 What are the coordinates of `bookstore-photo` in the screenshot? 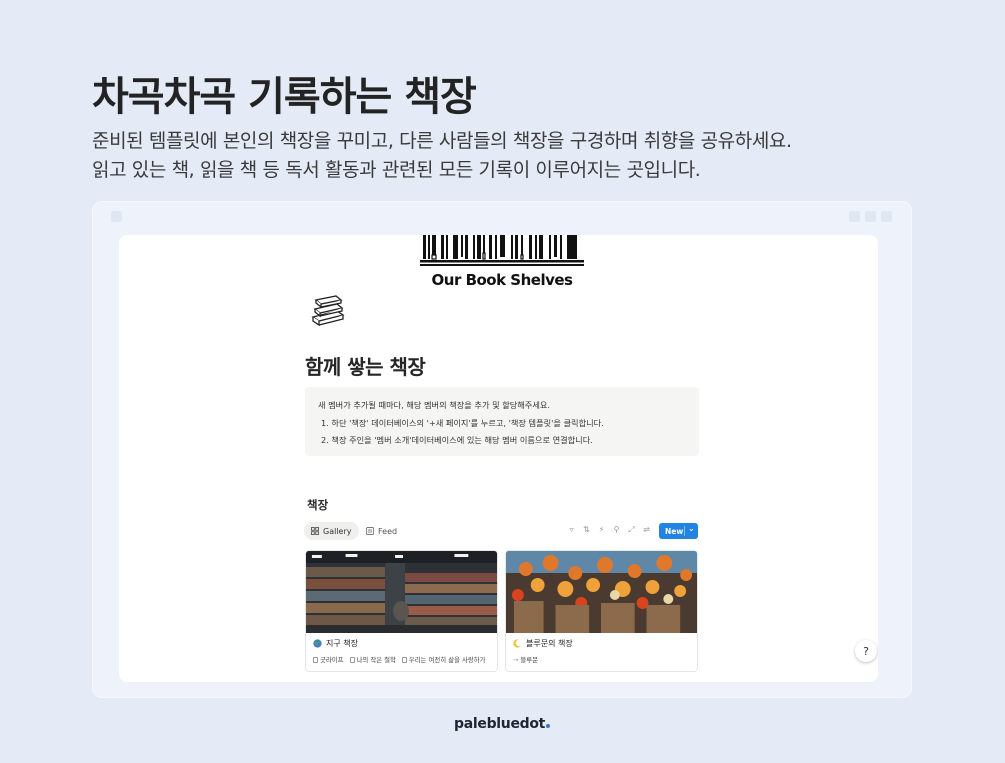 It's located at (401, 592).